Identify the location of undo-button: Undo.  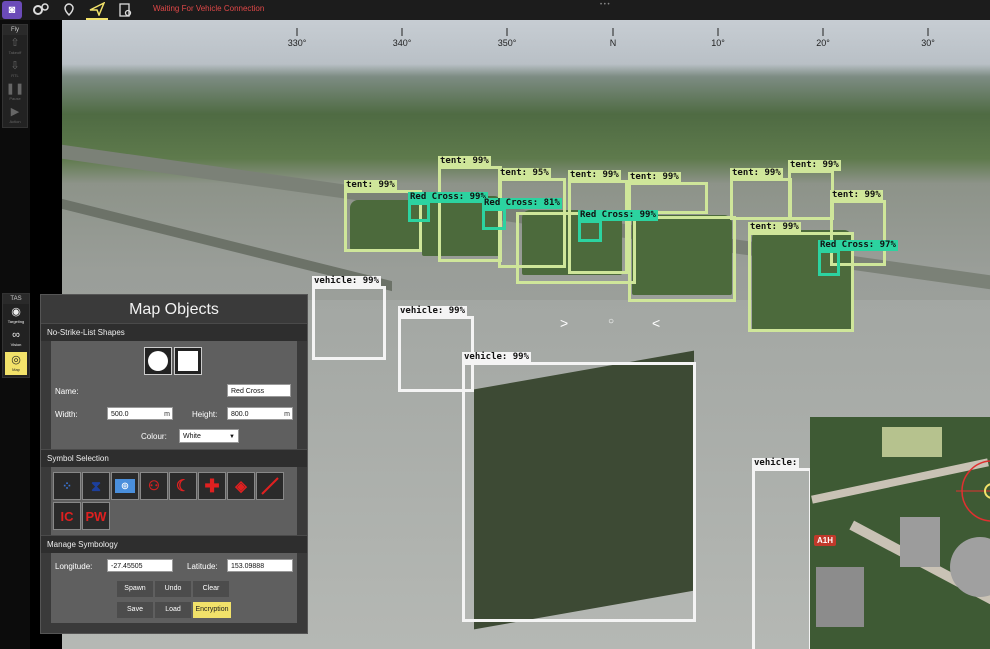
(173, 589).